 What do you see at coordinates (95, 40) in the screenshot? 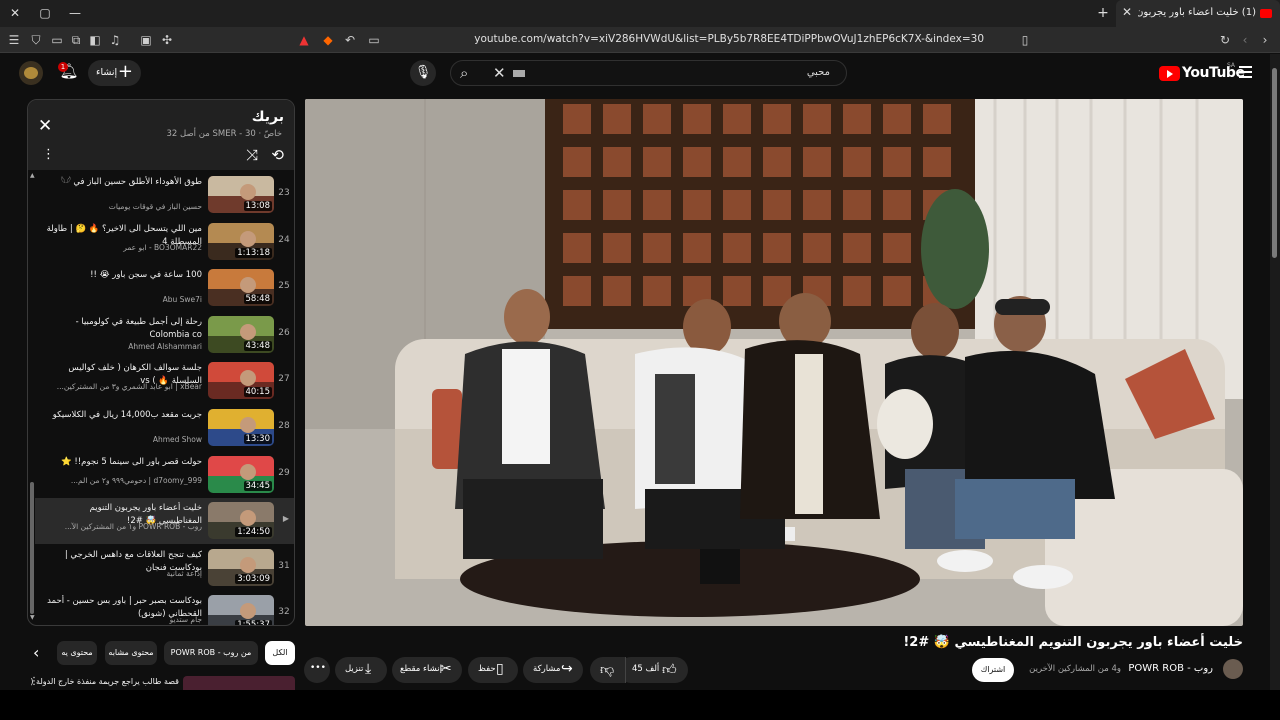
I see `sidebar-icon: ◧` at bounding box center [95, 40].